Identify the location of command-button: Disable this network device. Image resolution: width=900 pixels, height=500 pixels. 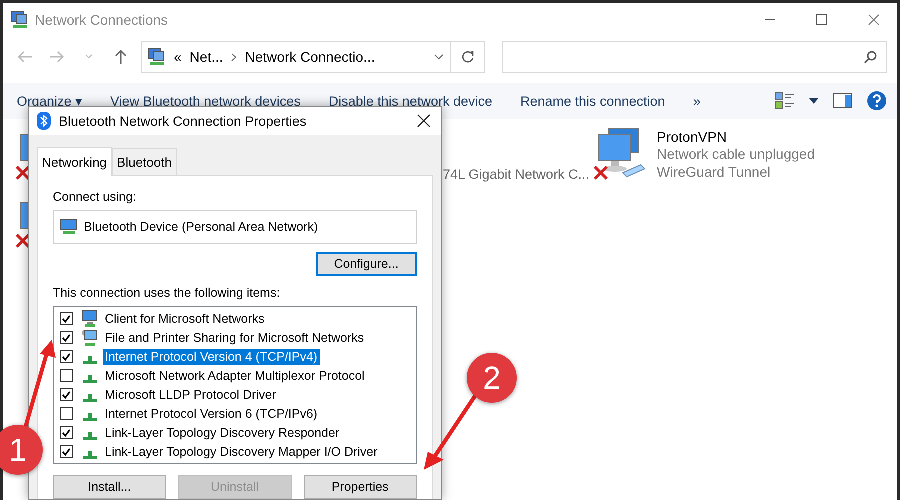
(410, 101).